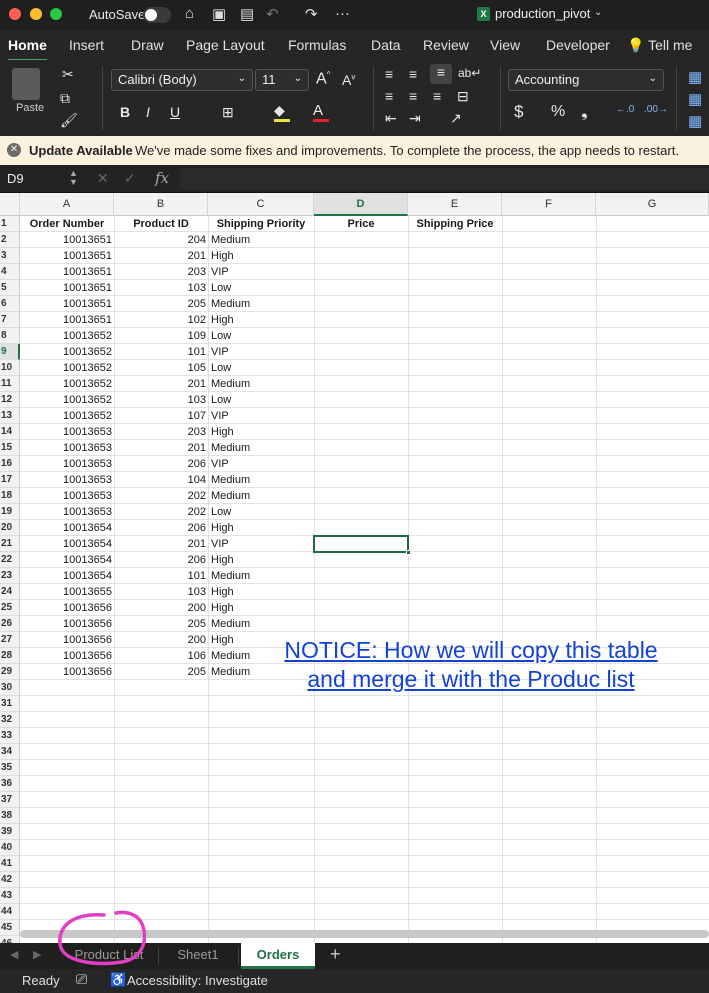  Describe the element at coordinates (317, 45) in the screenshot. I see `ribbon-tab-formulas: Formulas` at that location.